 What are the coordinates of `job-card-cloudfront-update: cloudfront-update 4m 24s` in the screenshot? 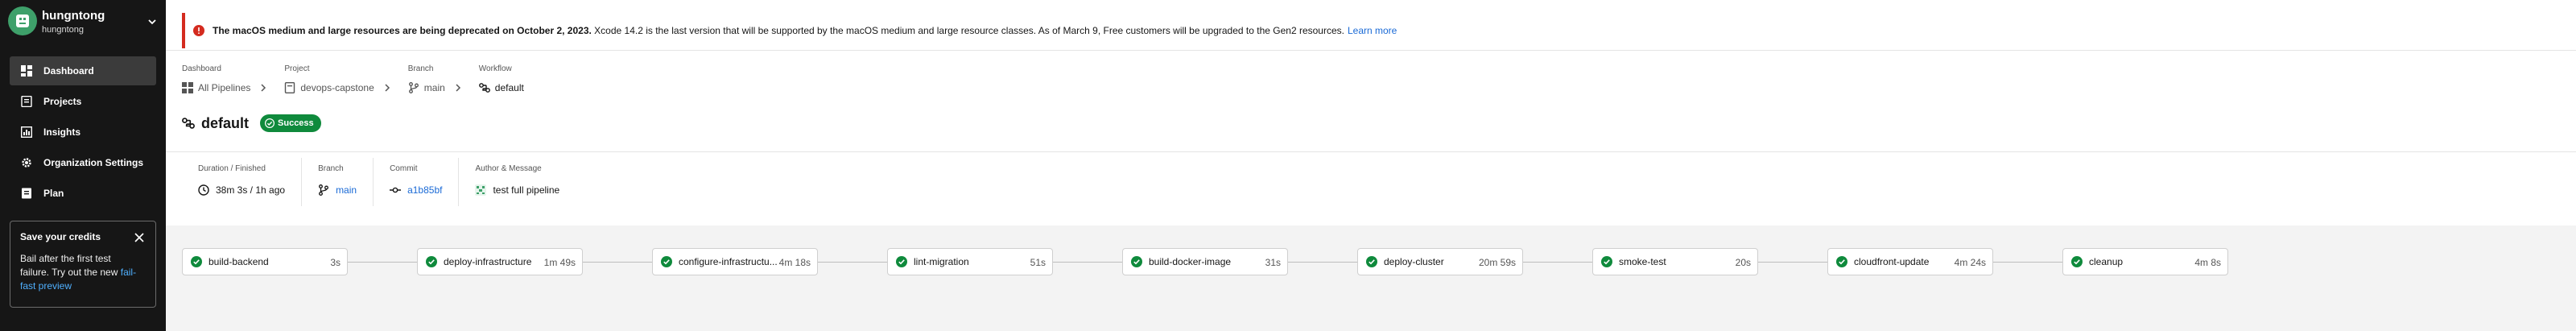 It's located at (1910, 261).